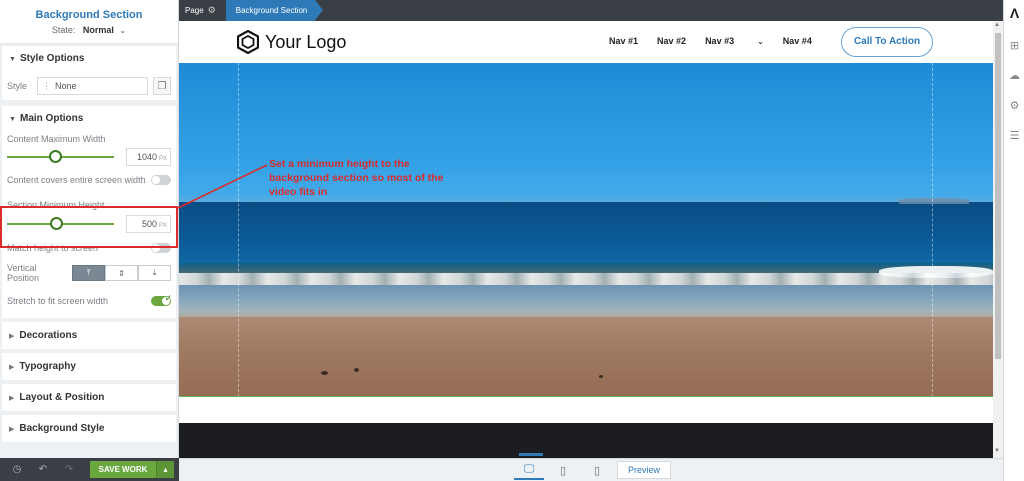 This screenshot has height=481, width=1024. I want to click on tablet-view-button: ▯, so click(563, 470).